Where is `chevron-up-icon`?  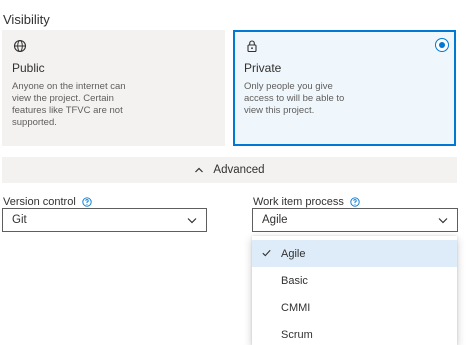
chevron-up-icon is located at coordinates (199, 170).